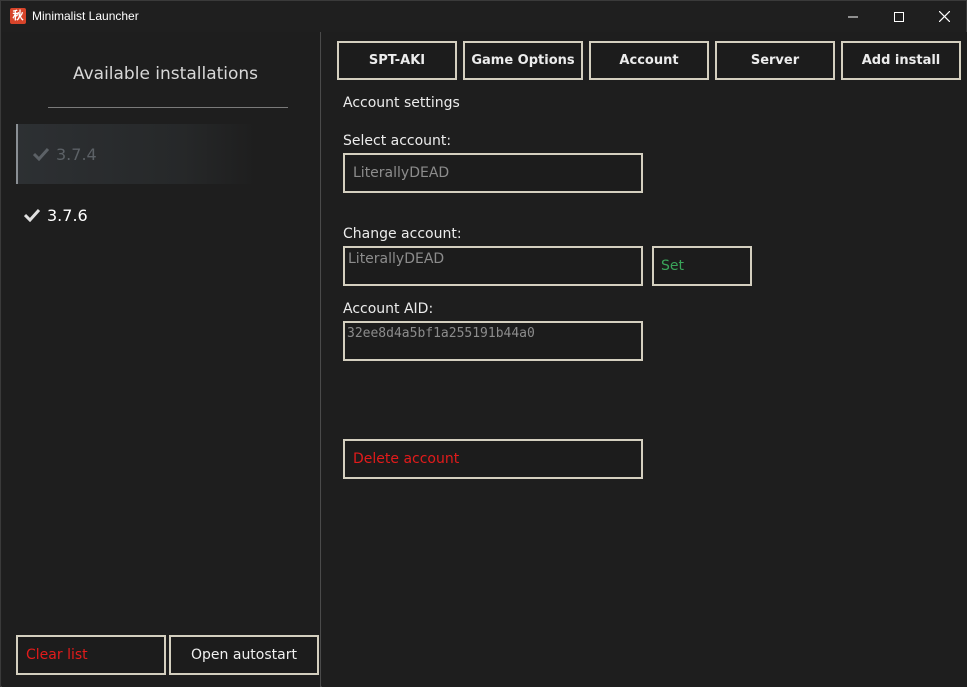 This screenshot has height=687, width=967. What do you see at coordinates (493, 173) in the screenshot?
I see `select-account-dropdown: LiterallyDEAD` at bounding box center [493, 173].